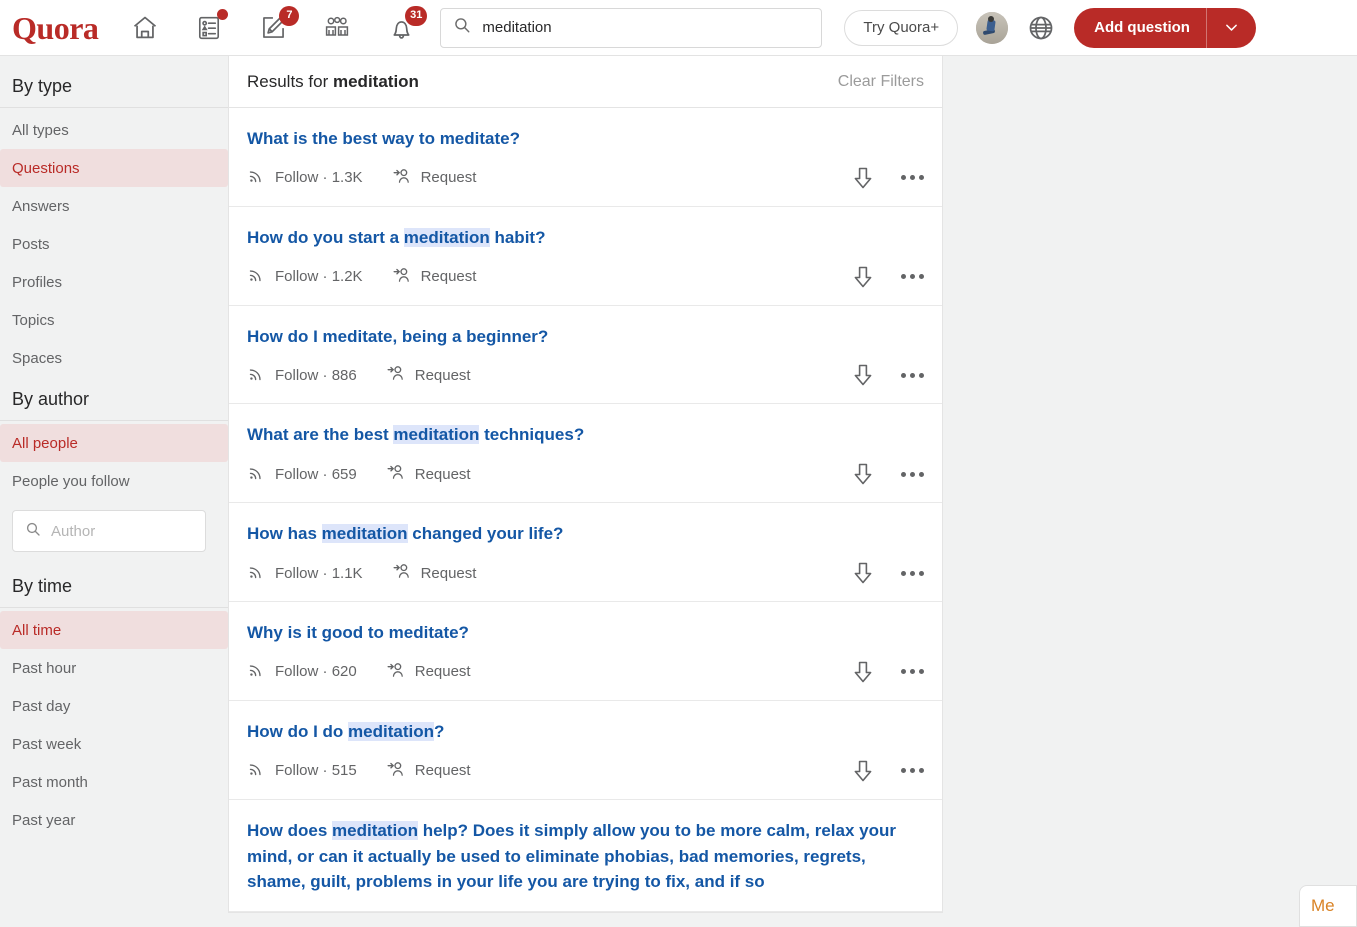  What do you see at coordinates (289, 15) in the screenshot?
I see `answer-badge: 7` at bounding box center [289, 15].